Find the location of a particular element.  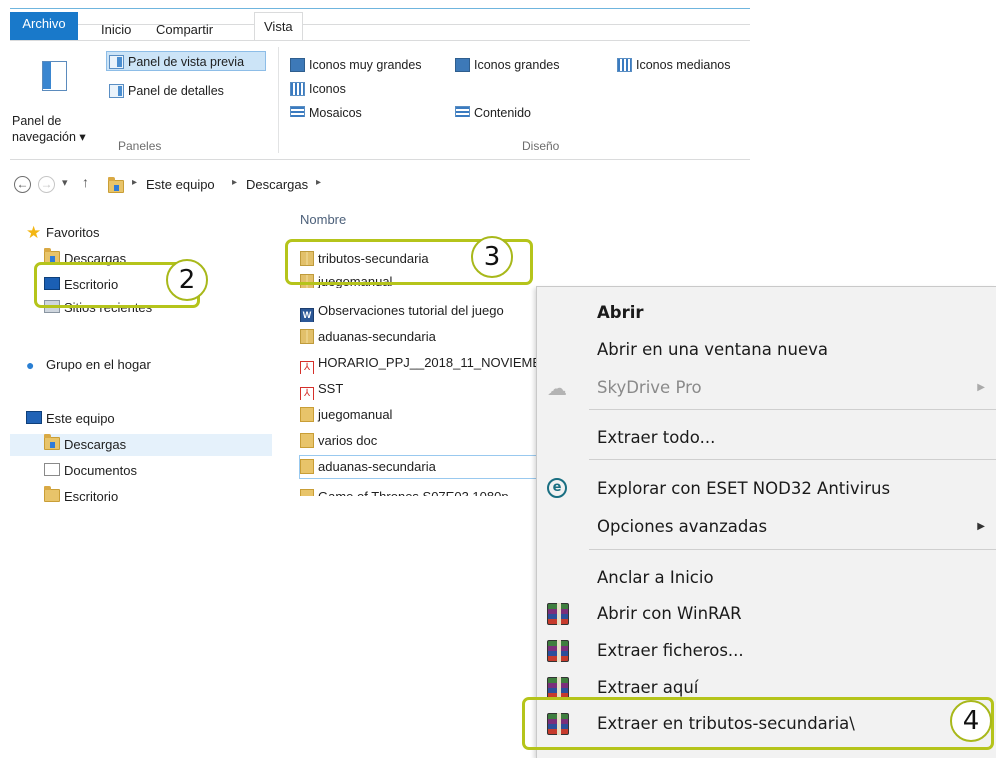

nav-this-pc-label: Este equipo is located at coordinates (80, 418).